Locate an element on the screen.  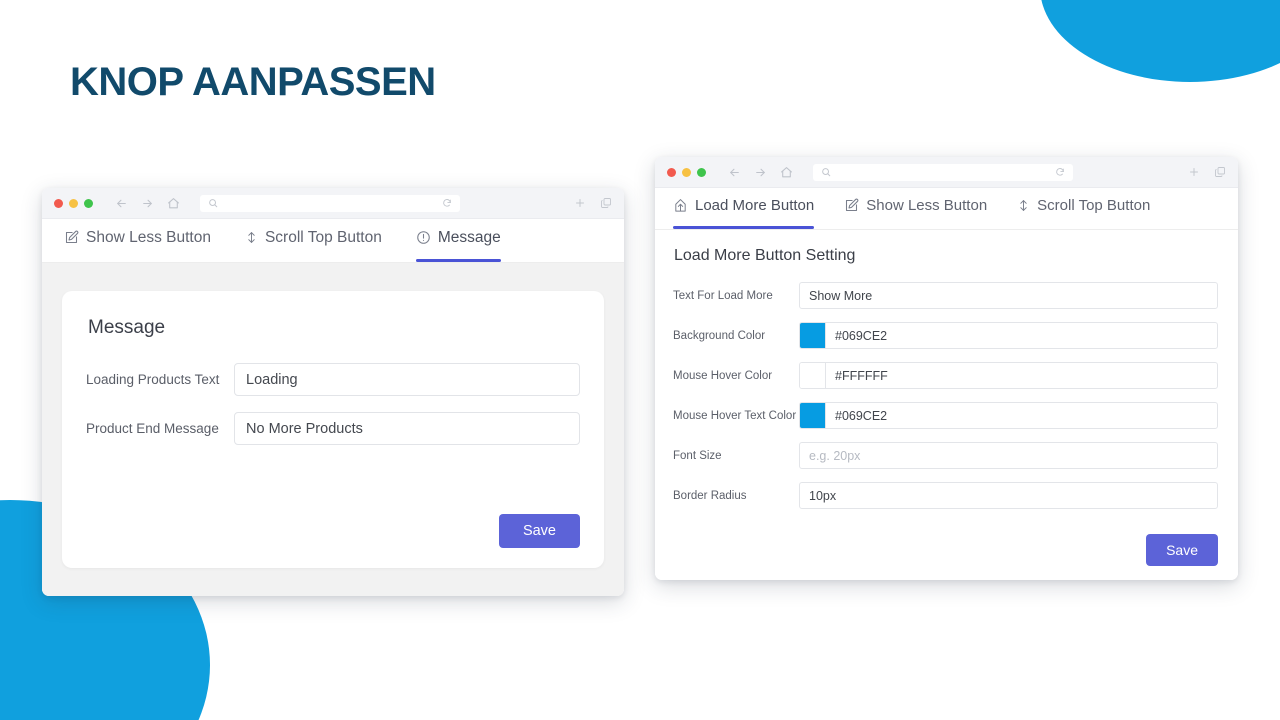
field-row-product-end-message: Product End Message No More Products is located at coordinates (333, 428).